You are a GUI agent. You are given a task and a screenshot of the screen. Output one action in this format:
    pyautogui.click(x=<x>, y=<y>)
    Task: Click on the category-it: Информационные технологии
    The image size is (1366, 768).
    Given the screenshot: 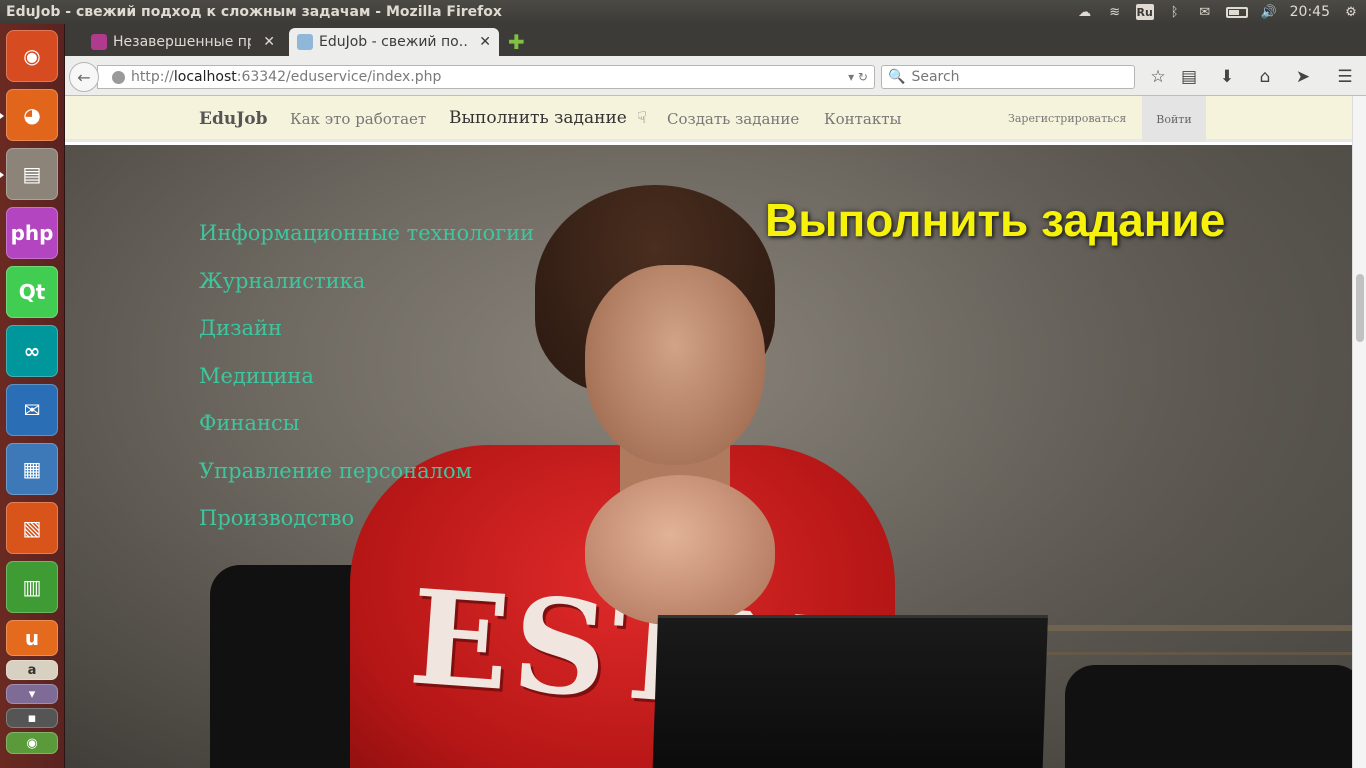 What is the action you would take?
    pyautogui.click(x=366, y=245)
    